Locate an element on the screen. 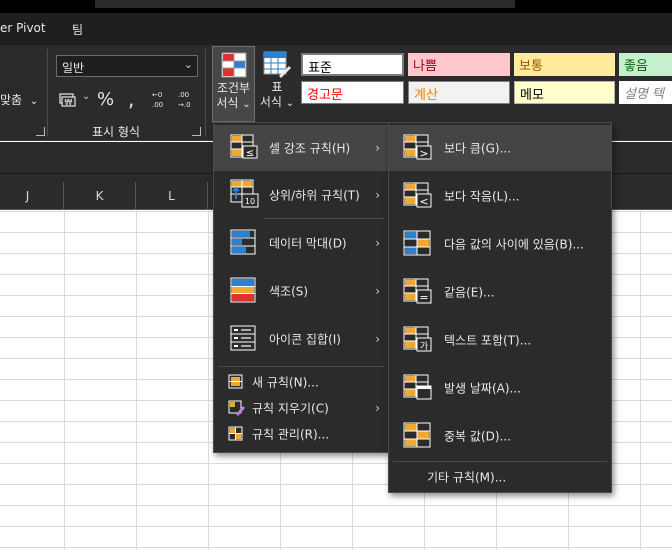 This screenshot has height=550, width=672. title-strip is located at coordinates (336, 6).